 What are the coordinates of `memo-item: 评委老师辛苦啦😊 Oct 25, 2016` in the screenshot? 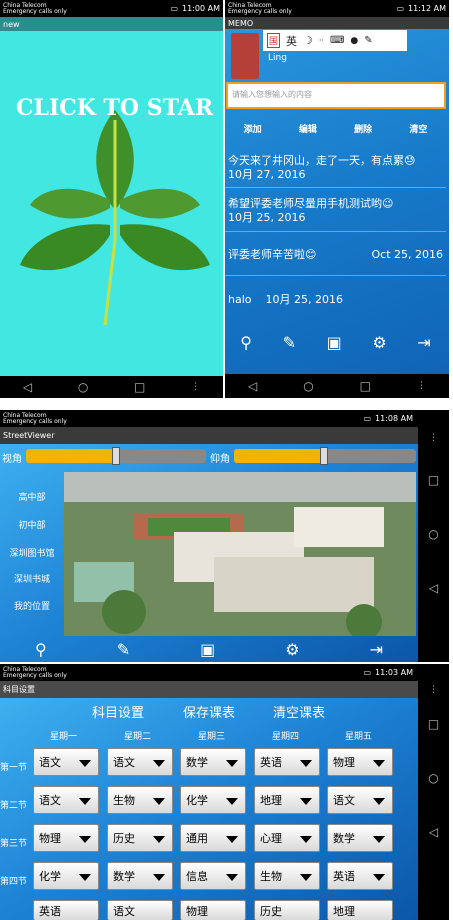 It's located at (335, 255).